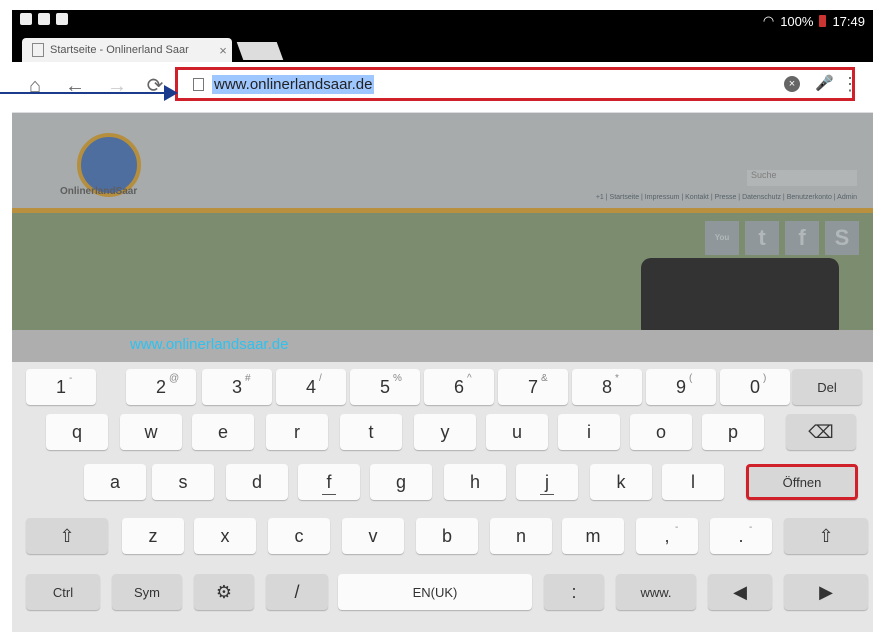  I want to click on home-button: ⌂, so click(35, 86).